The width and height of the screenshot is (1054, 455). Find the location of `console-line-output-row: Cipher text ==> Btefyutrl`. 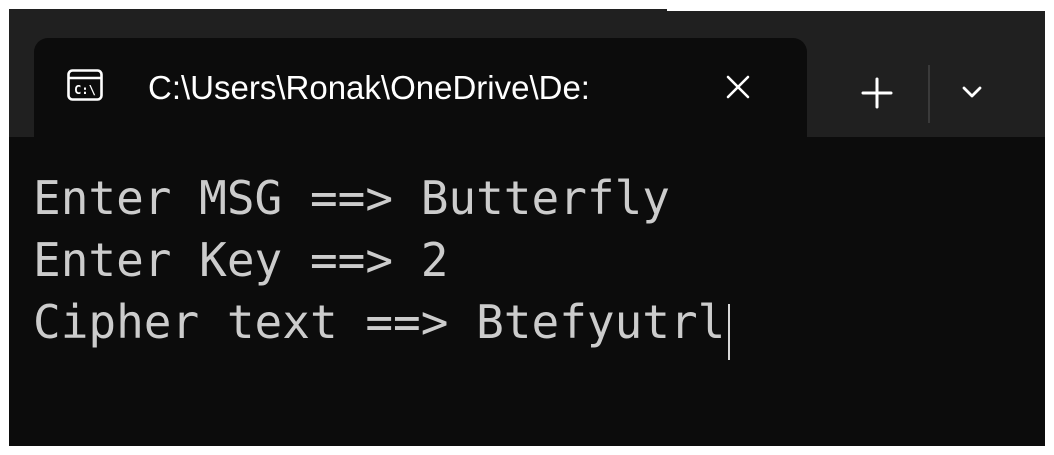

console-line-output-row: Cipher text ==> Btefyutrl is located at coordinates (533, 326).